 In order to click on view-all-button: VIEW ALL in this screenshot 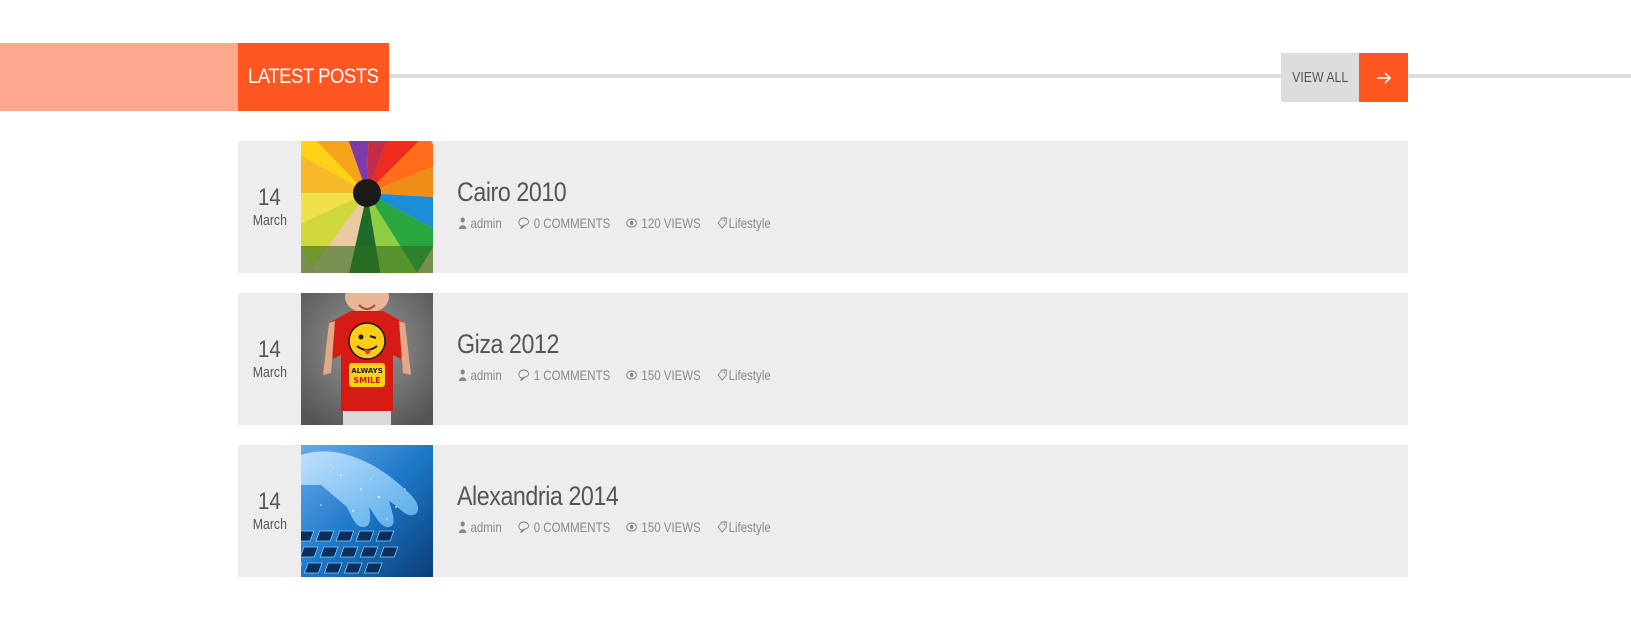, I will do `click(1320, 77)`.